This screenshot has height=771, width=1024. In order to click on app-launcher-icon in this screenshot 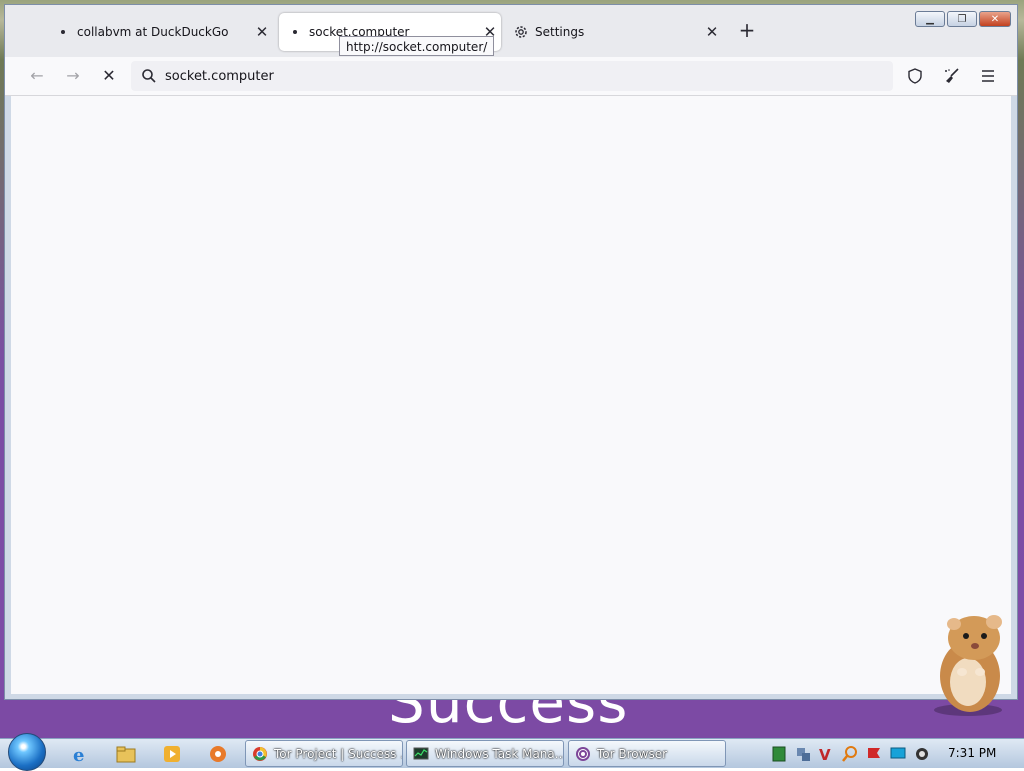, I will do `click(218, 754)`.